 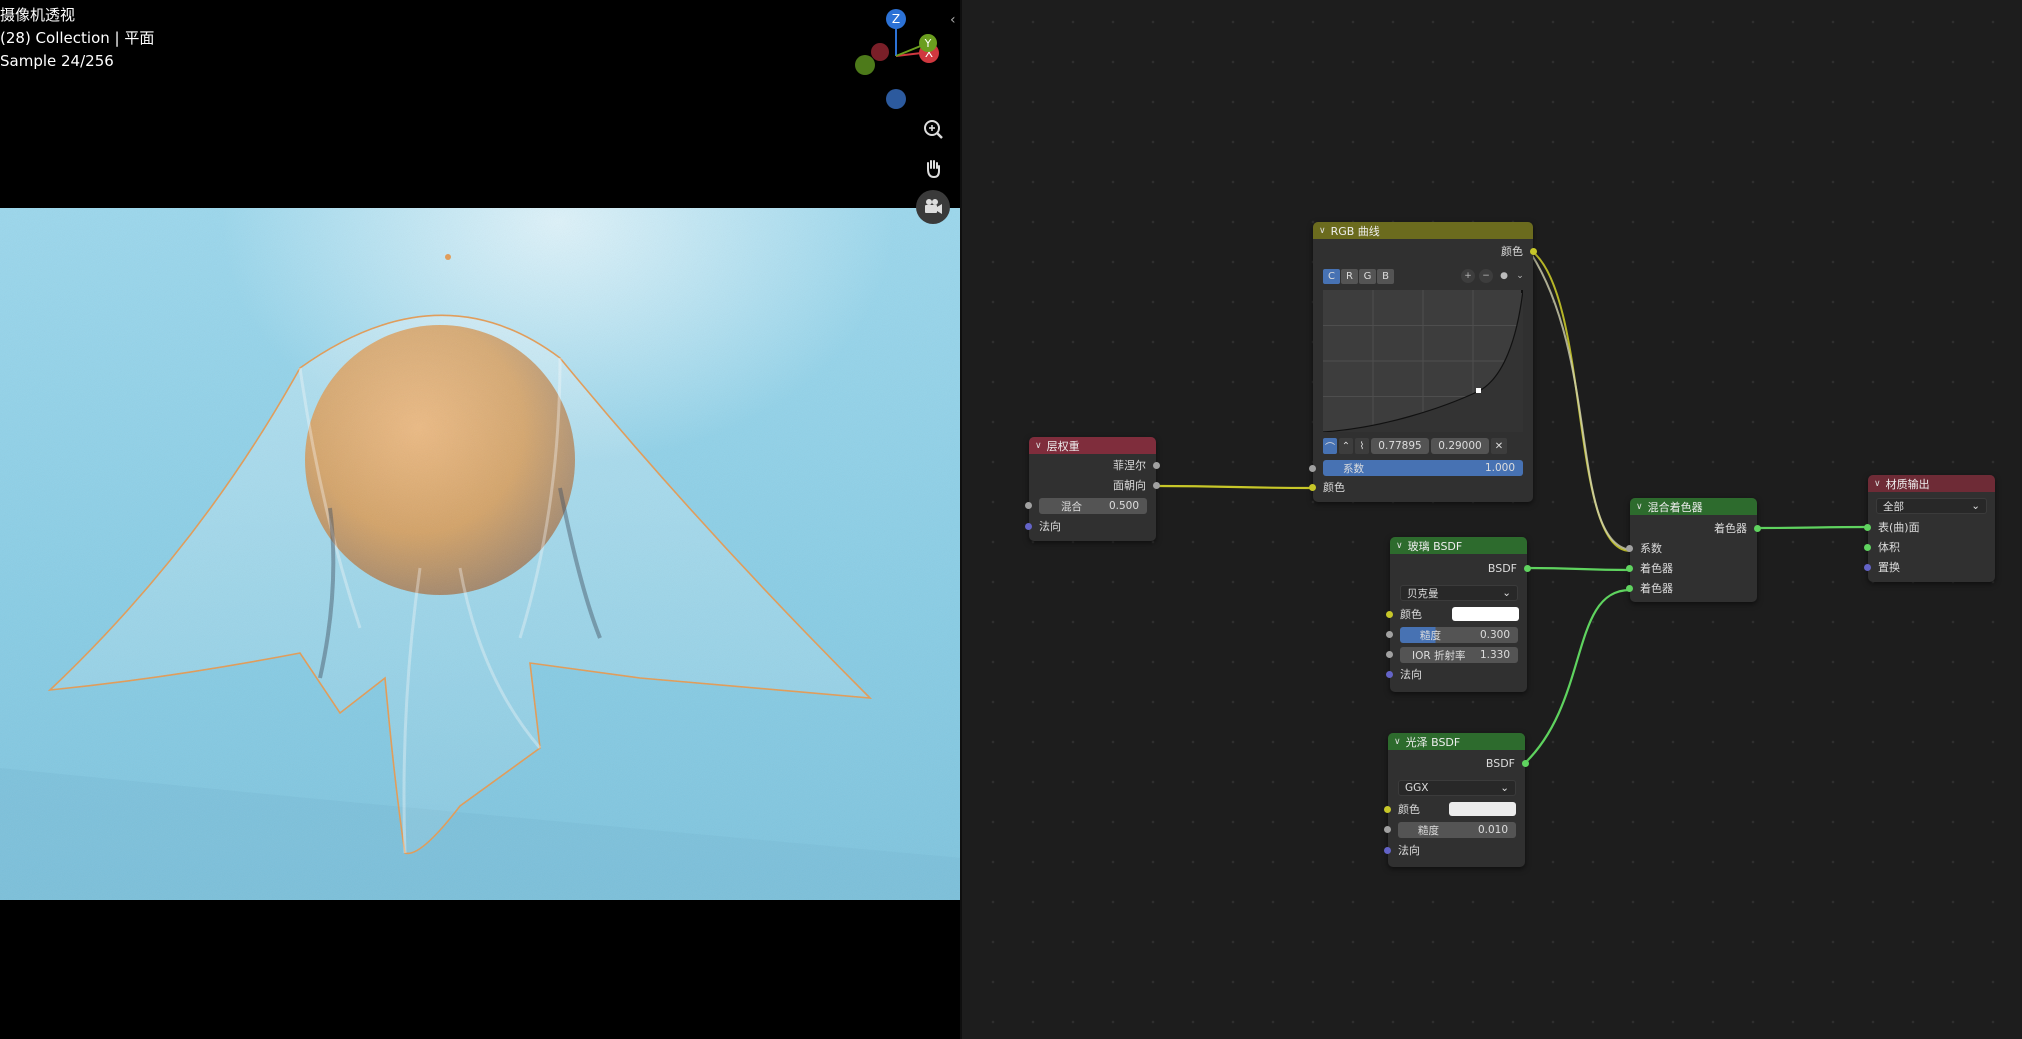 What do you see at coordinates (1349, 276) in the screenshot?
I see `channel-r-button: R` at bounding box center [1349, 276].